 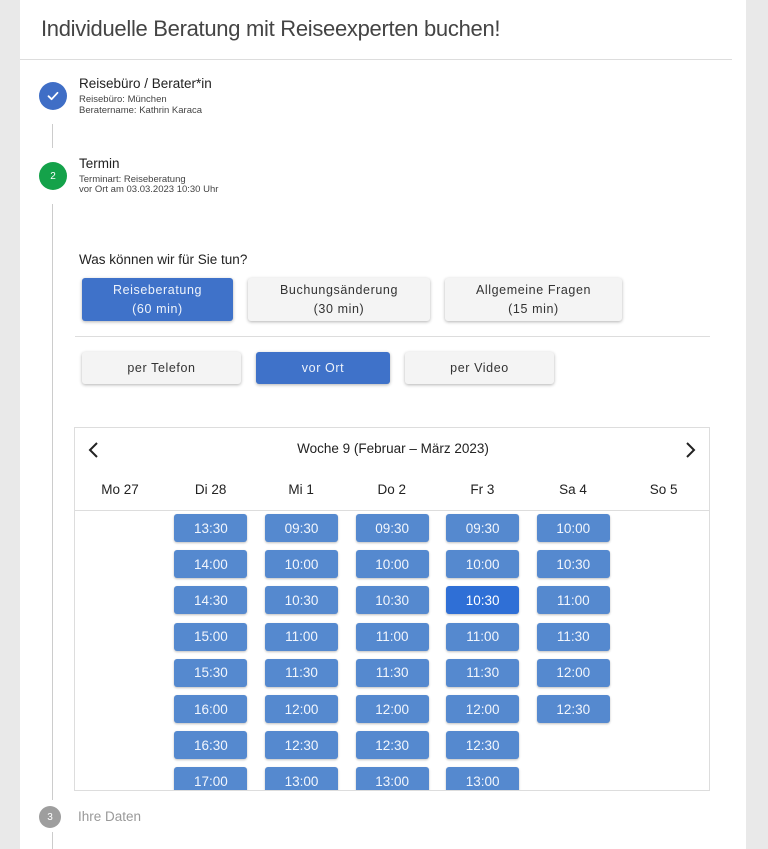 I want to click on step-3-number: 3, so click(x=50, y=817).